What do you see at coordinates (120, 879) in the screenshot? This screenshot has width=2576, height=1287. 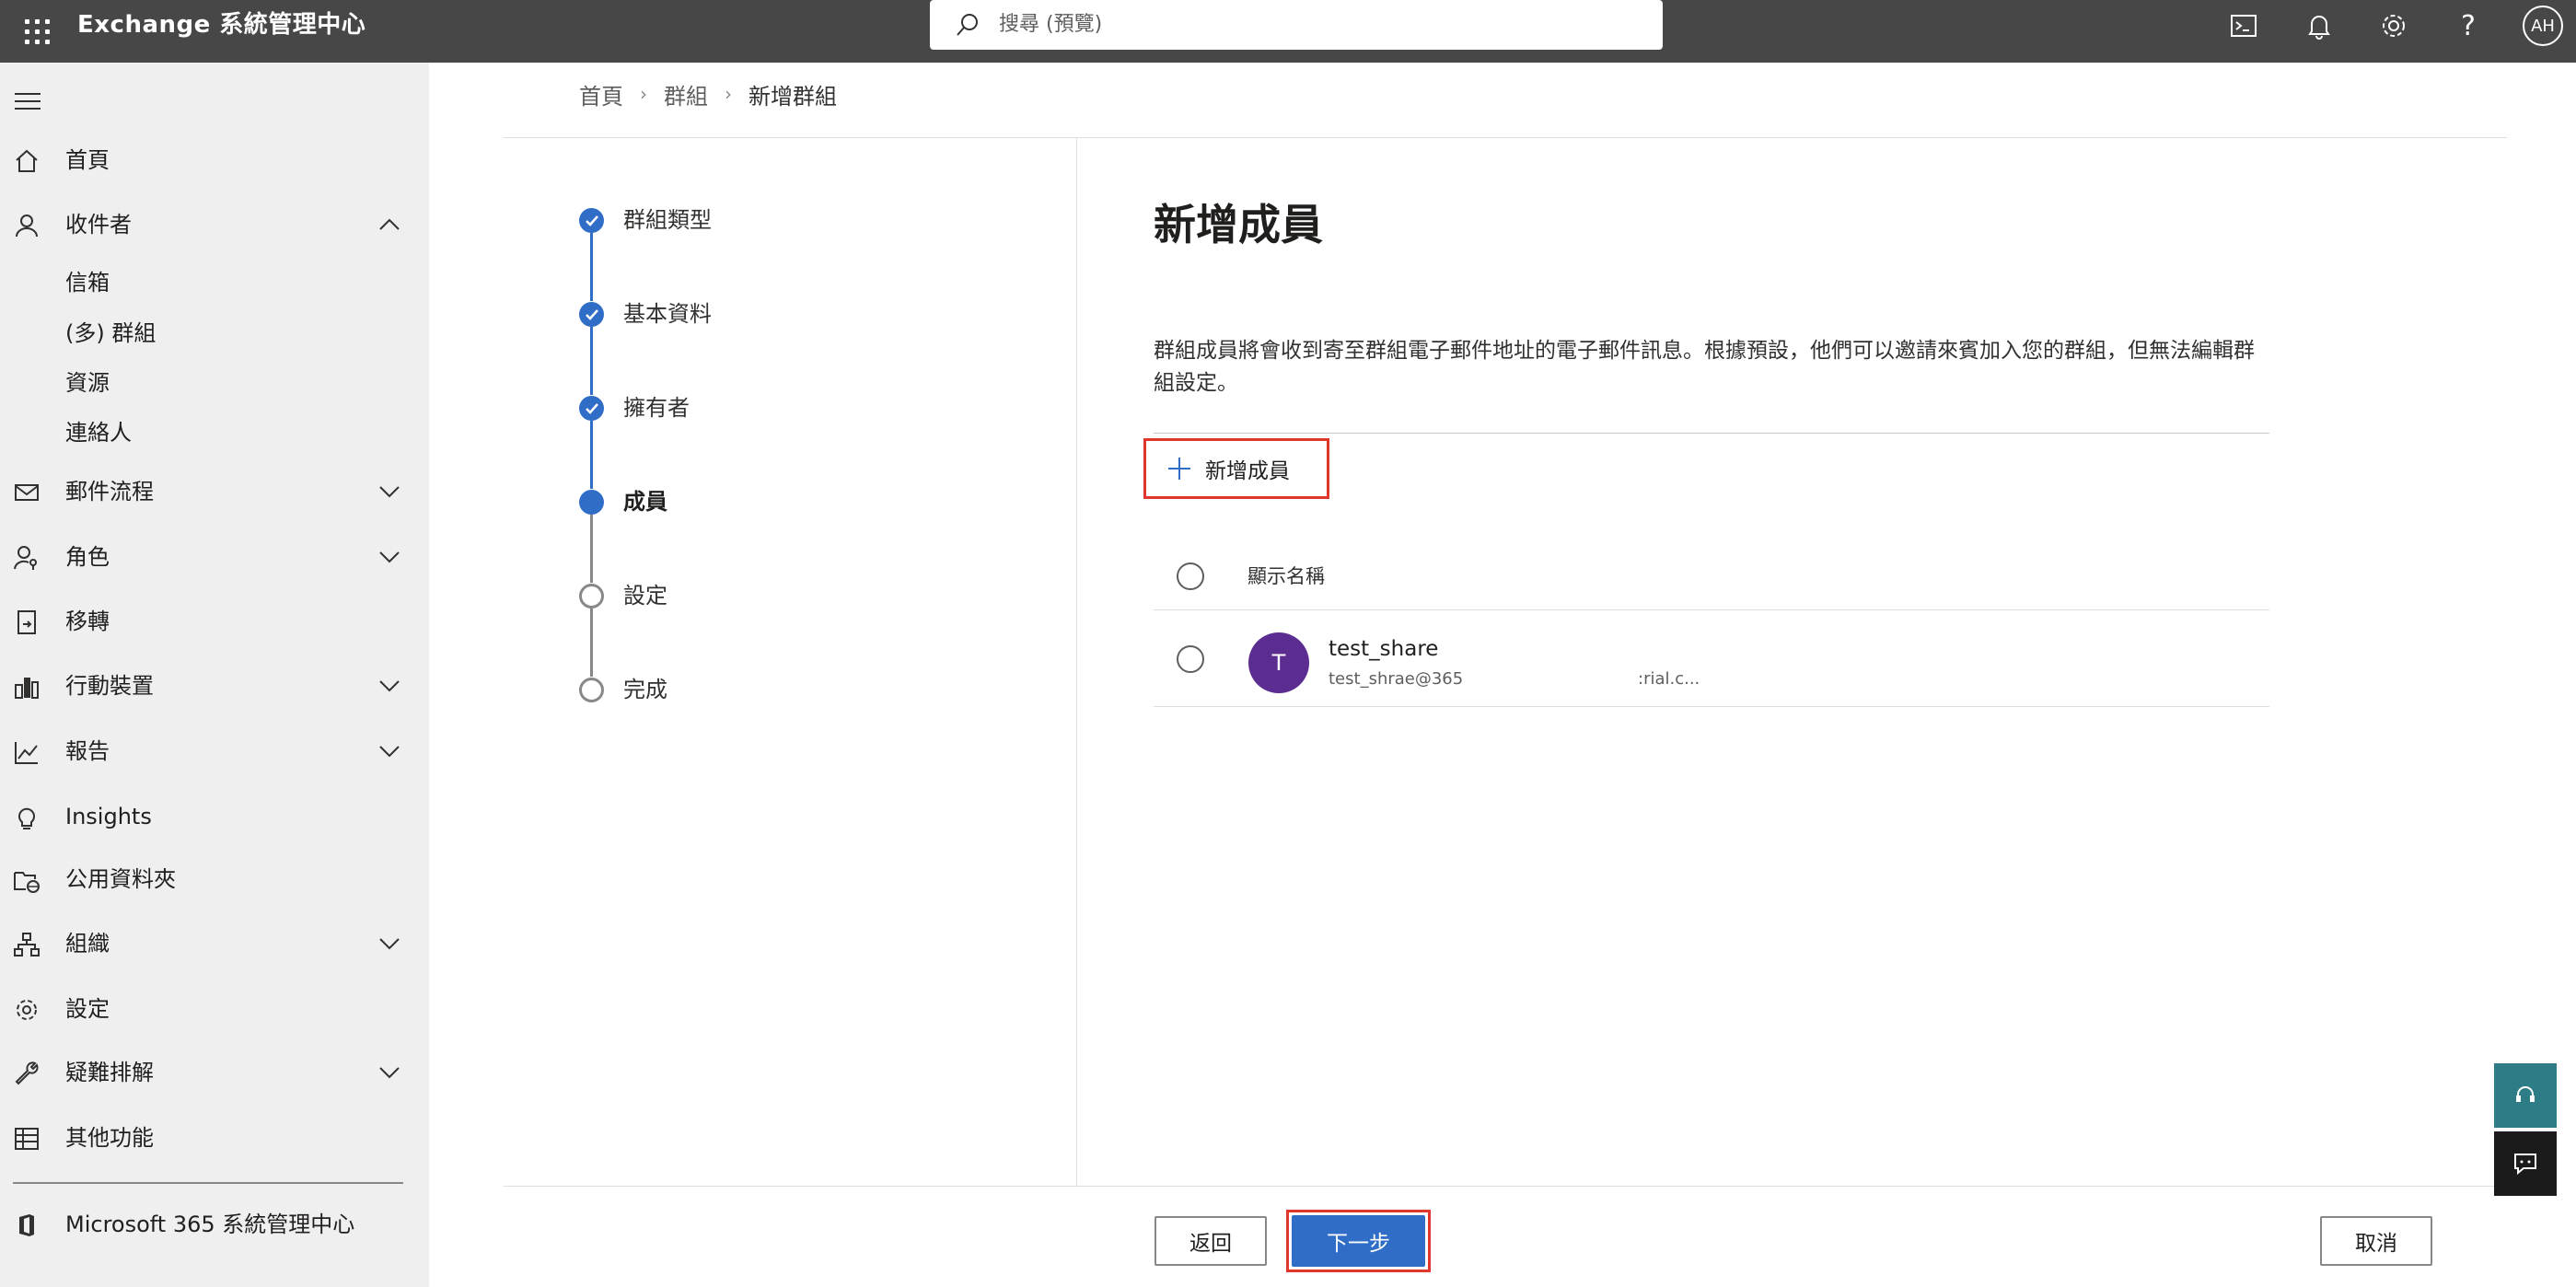 I see `sidebar-item-label: 公用資料夾` at bounding box center [120, 879].